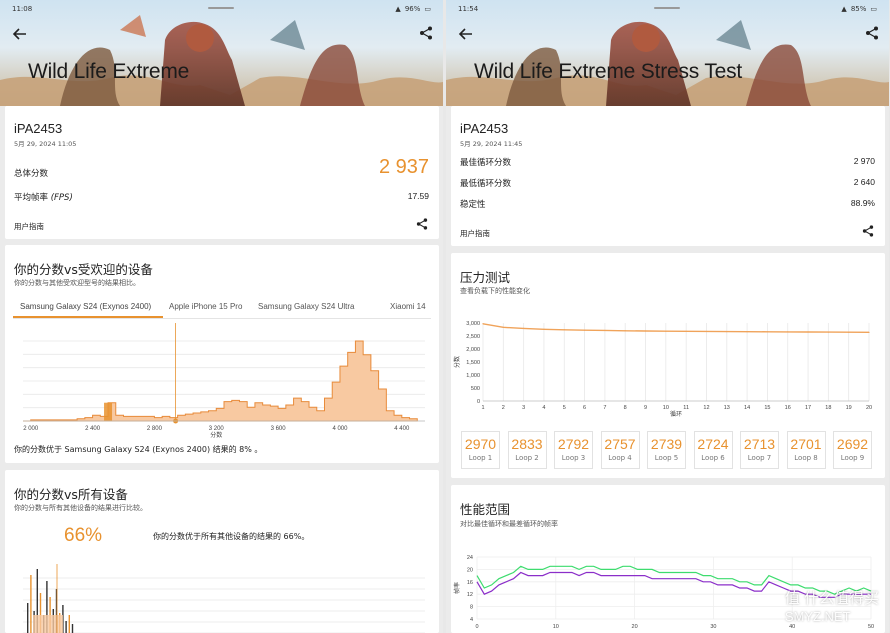 The height and width of the screenshot is (633, 890). Describe the element at coordinates (71, 494) in the screenshot. I see `all-devices-title: 你的分数vs所有设备` at that location.